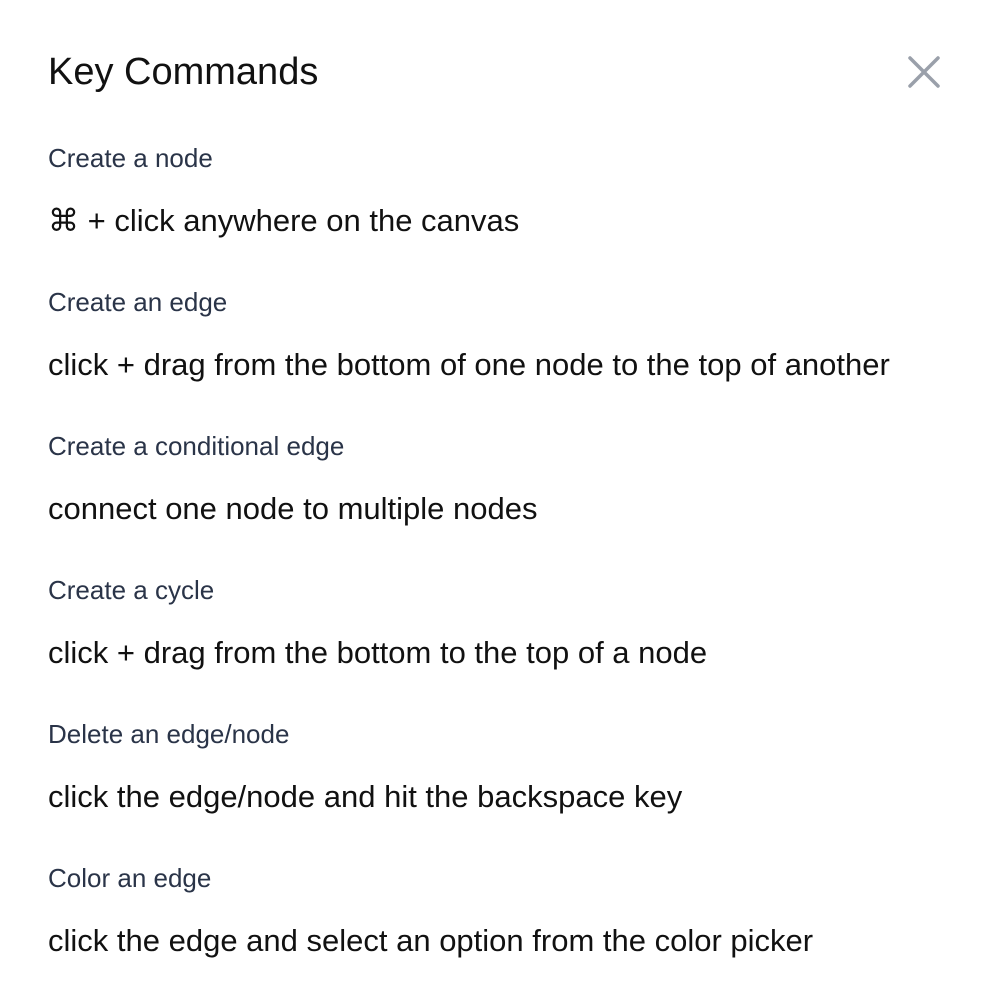  I want to click on command-label: Delete an edge/node, so click(169, 734).